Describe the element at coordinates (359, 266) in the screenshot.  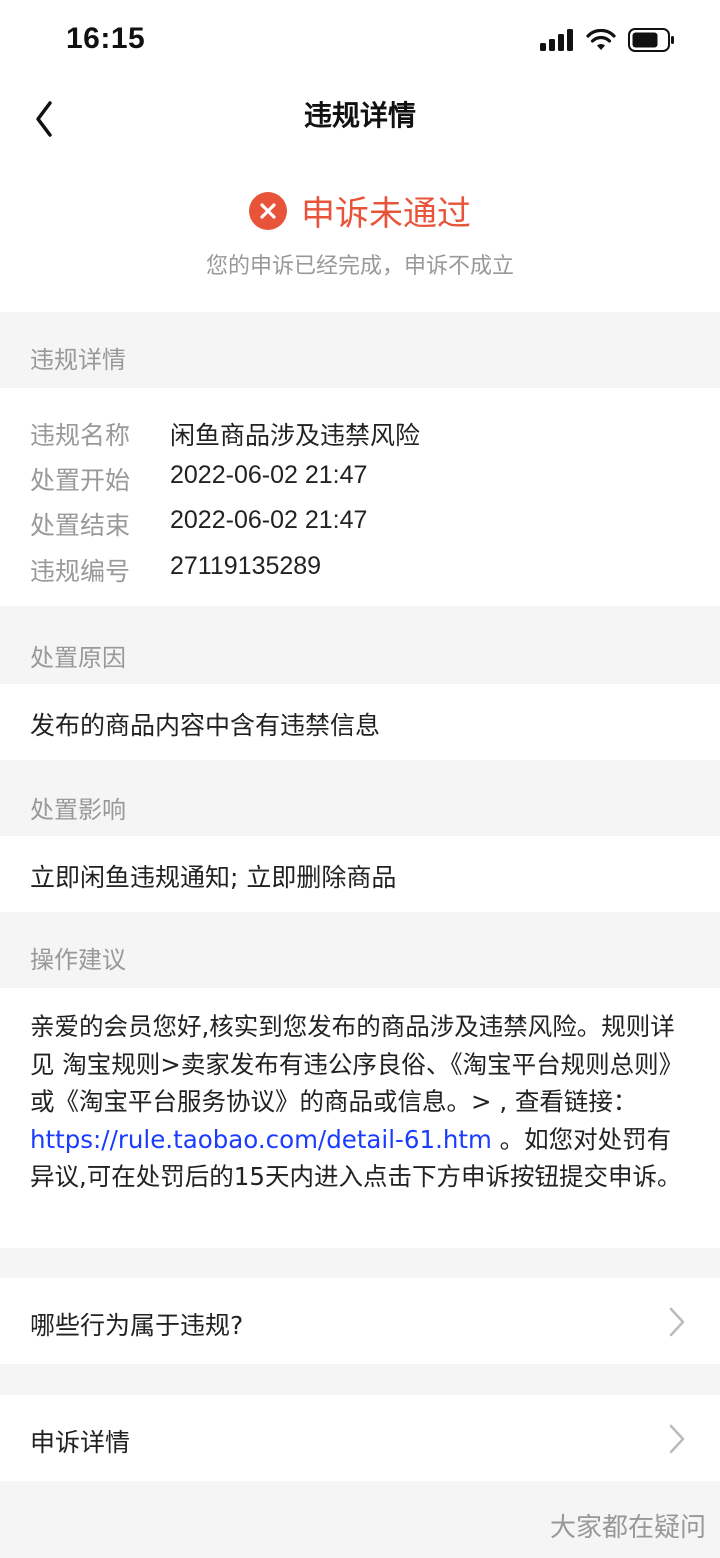
I see `result-subtitle: 您的申诉已经完成，申诉不成立` at that location.